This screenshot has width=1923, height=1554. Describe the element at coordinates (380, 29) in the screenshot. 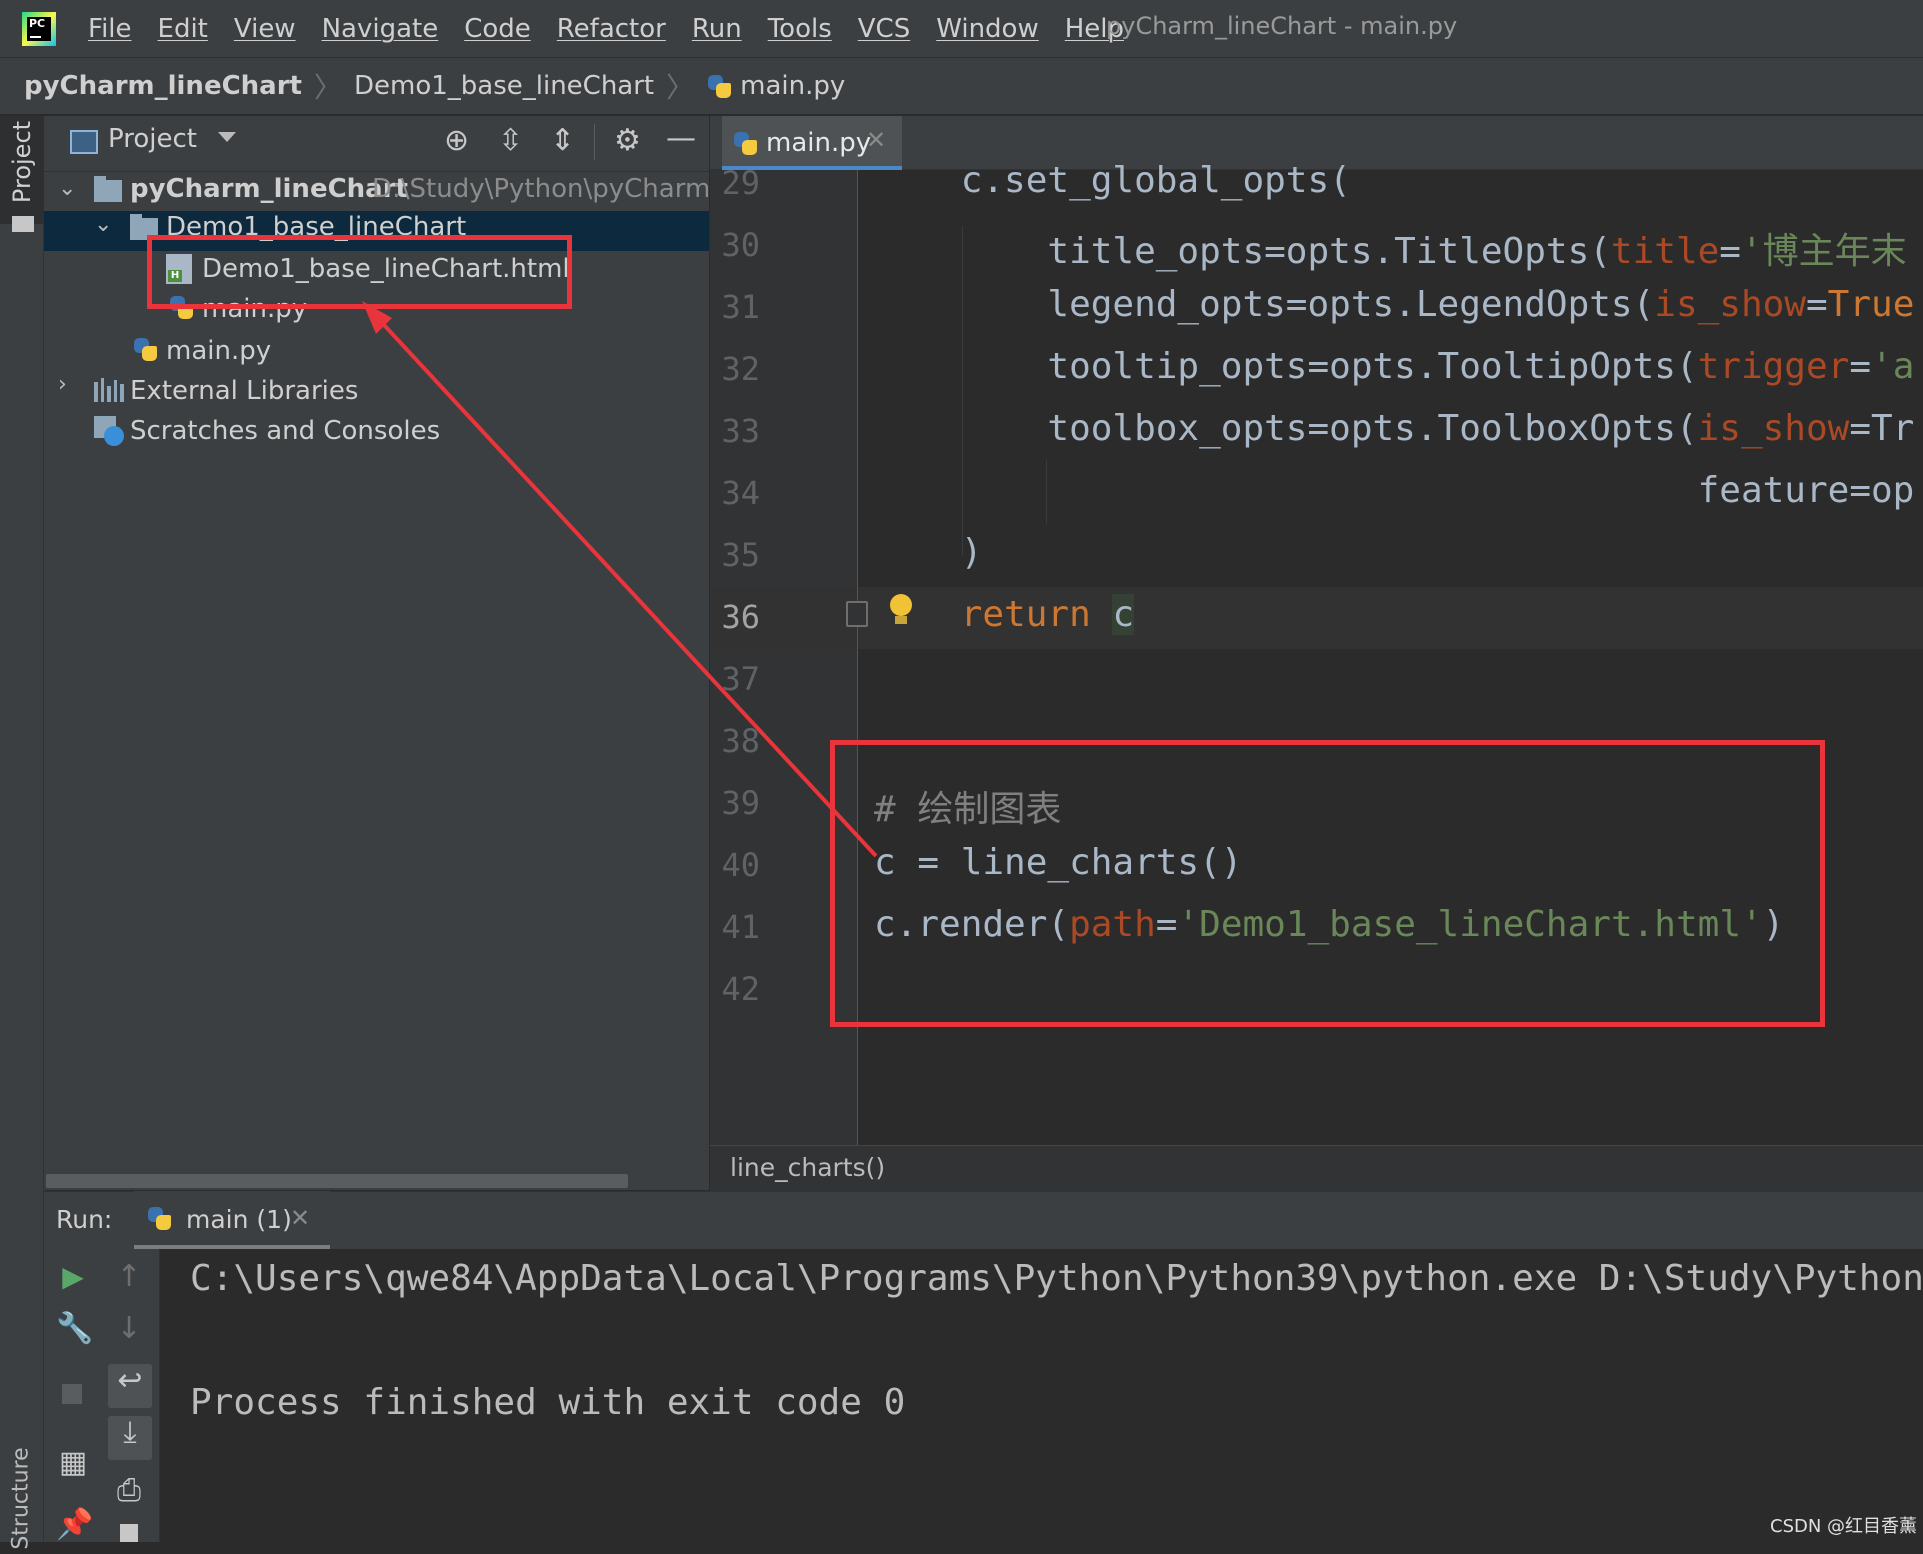

I see `menu-navigate: Navigate` at that location.